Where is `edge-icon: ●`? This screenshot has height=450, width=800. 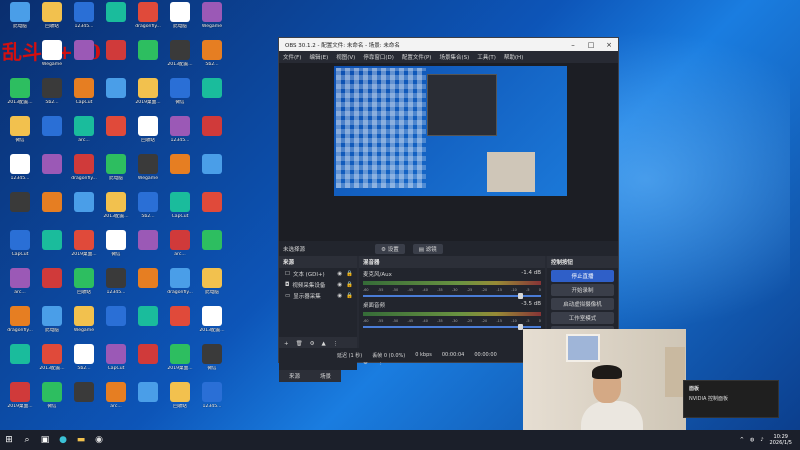
edge-icon: ● is located at coordinates (63, 440).